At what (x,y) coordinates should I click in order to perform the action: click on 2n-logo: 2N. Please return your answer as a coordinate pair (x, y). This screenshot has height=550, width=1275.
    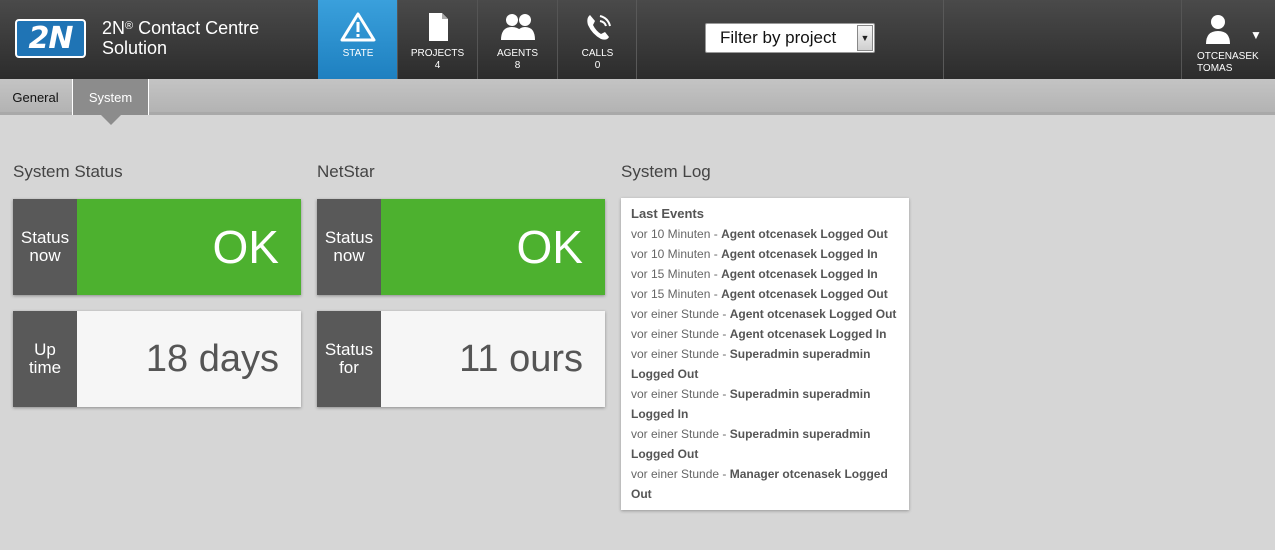
    Looking at the image, I should click on (50, 38).